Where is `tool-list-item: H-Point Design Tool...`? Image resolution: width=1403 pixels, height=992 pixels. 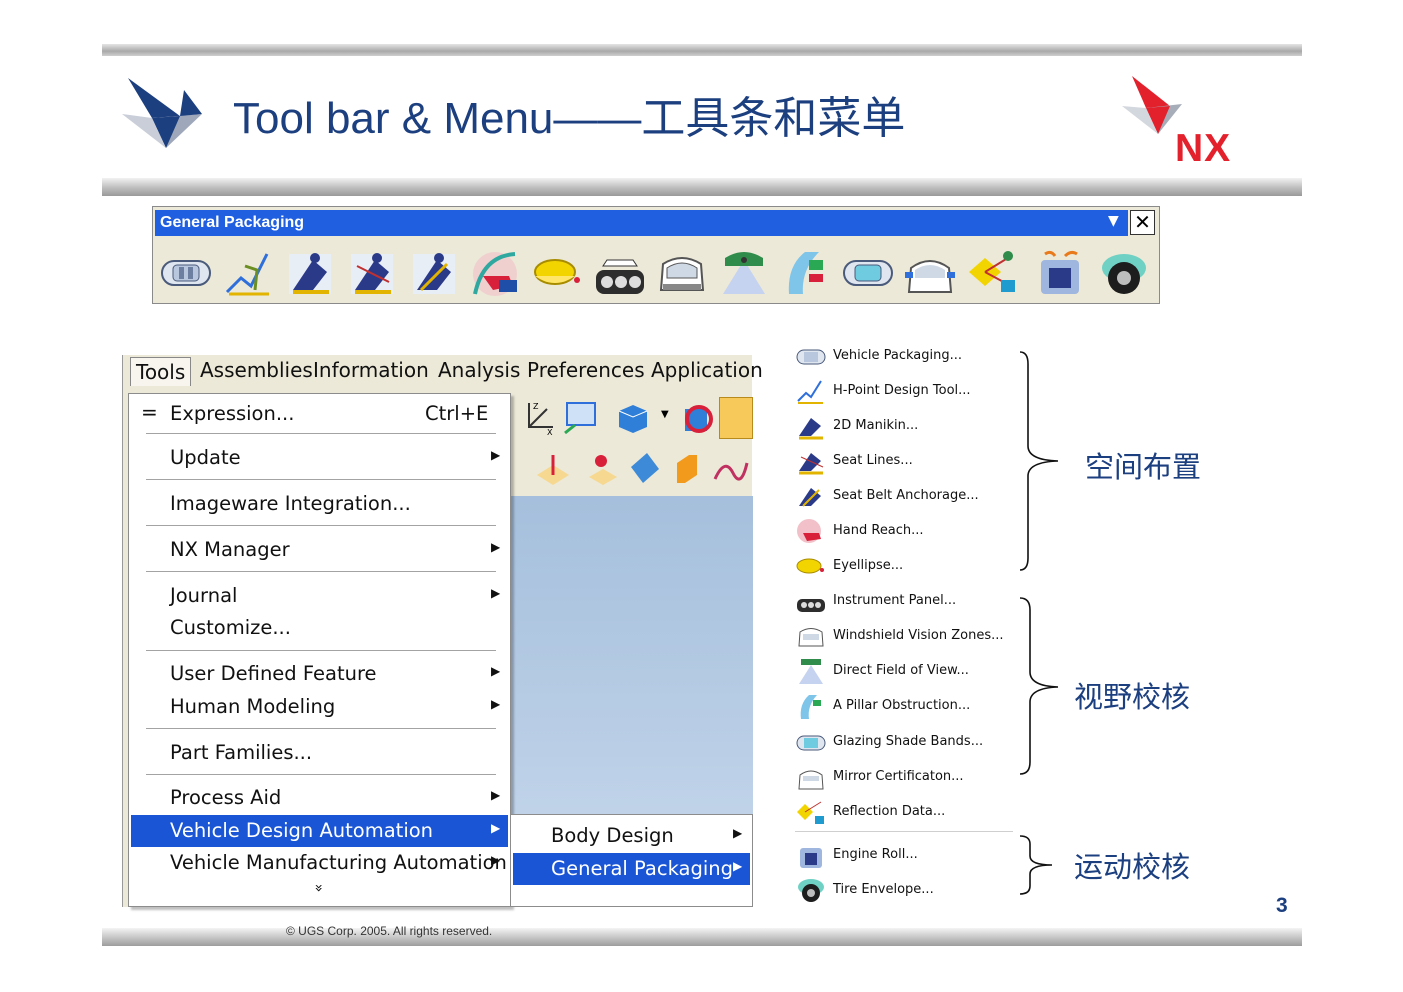
tool-list-item: H-Point Design Tool... is located at coordinates (905, 392).